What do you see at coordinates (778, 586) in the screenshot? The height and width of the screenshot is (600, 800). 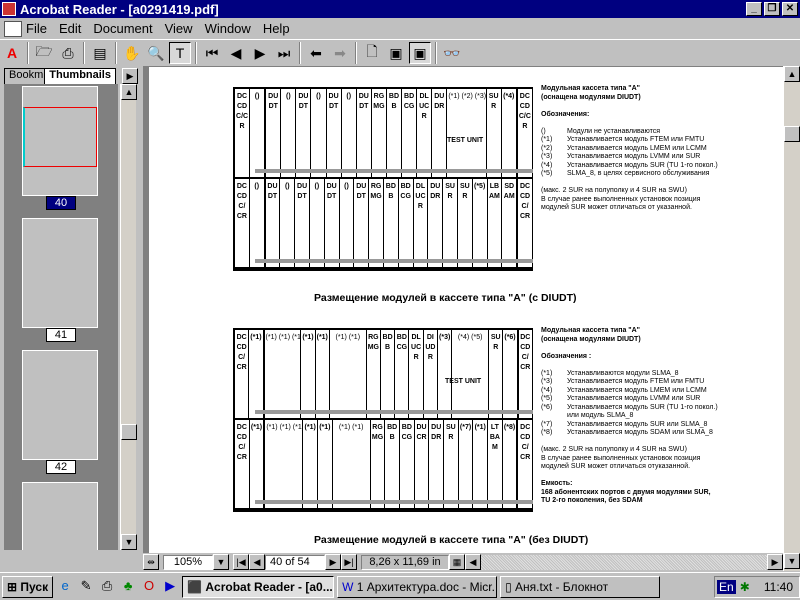 I see `clock: 11:40` at bounding box center [778, 586].